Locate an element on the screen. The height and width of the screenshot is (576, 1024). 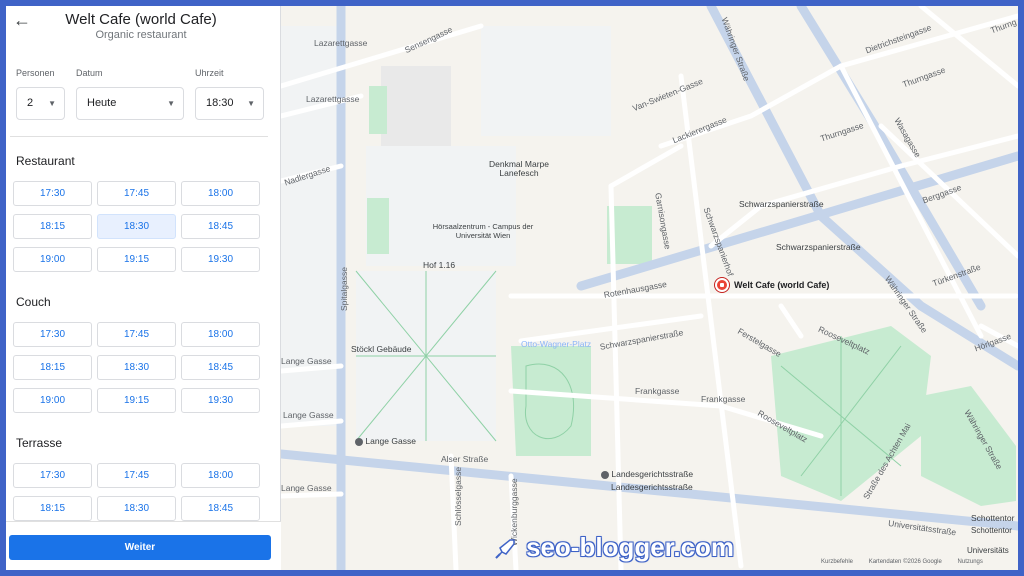
map-label: Stöckl Gebäude is located at coordinates (381, 349).